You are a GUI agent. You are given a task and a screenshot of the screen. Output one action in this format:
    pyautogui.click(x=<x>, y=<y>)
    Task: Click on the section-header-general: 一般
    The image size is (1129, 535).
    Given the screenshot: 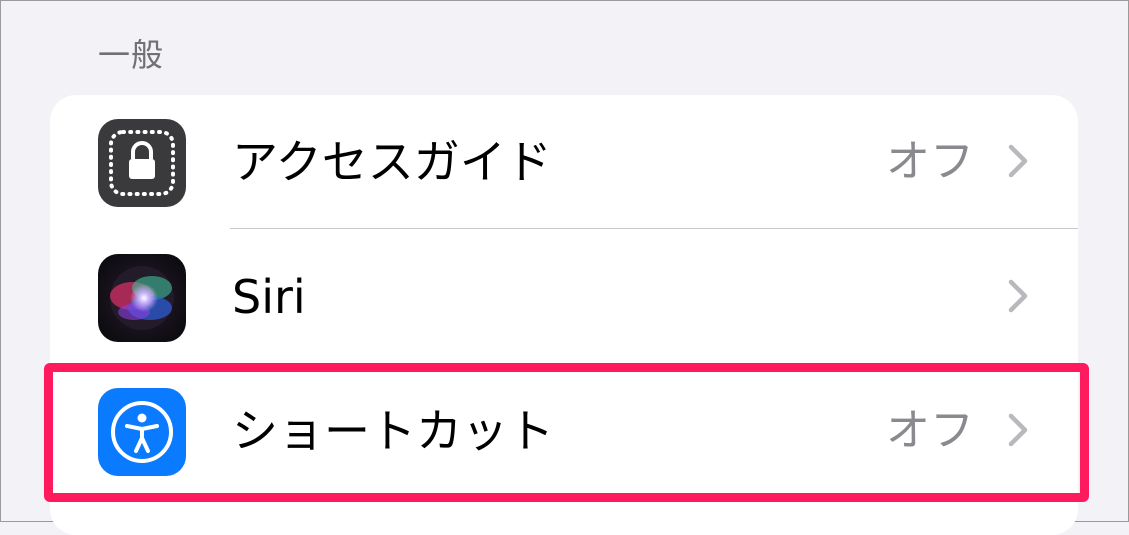 What is the action you would take?
    pyautogui.click(x=131, y=55)
    